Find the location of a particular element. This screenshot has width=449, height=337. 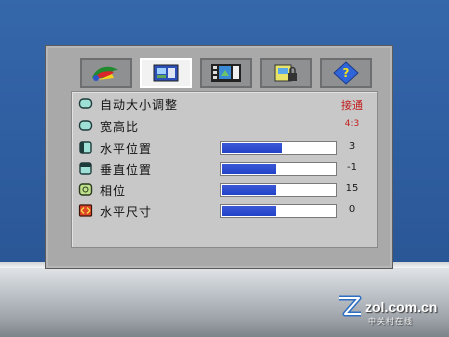

color-palette-icon is located at coordinates (105, 73).